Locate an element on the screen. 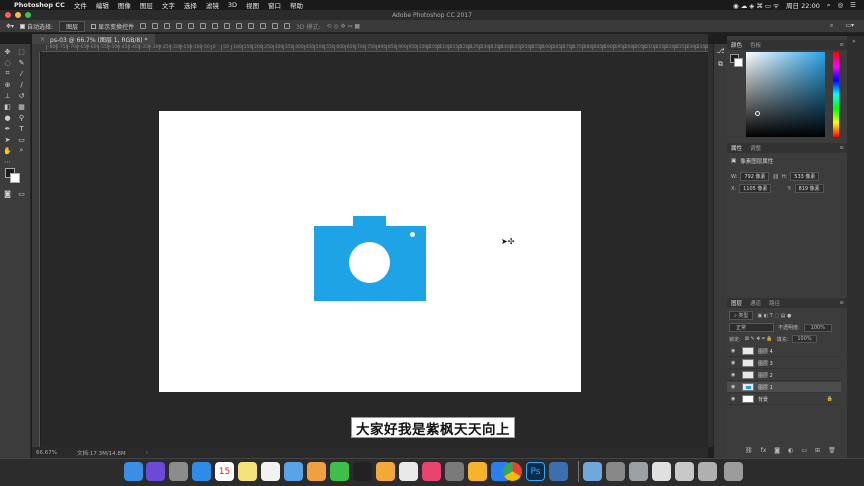 The image size is (864, 486). gradient-tool-icon: ▦ is located at coordinates (21, 106).